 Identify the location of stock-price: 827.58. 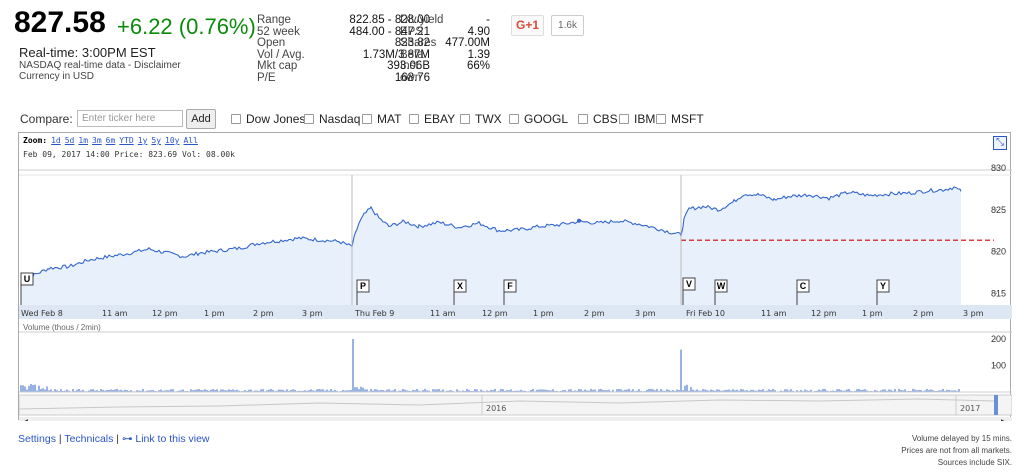
(60, 22).